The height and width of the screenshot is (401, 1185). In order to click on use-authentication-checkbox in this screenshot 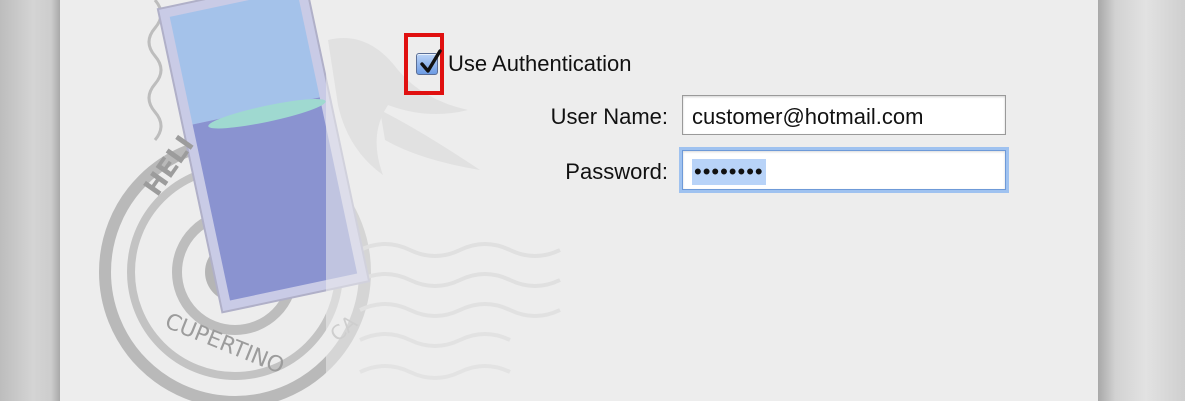, I will do `click(429, 62)`.